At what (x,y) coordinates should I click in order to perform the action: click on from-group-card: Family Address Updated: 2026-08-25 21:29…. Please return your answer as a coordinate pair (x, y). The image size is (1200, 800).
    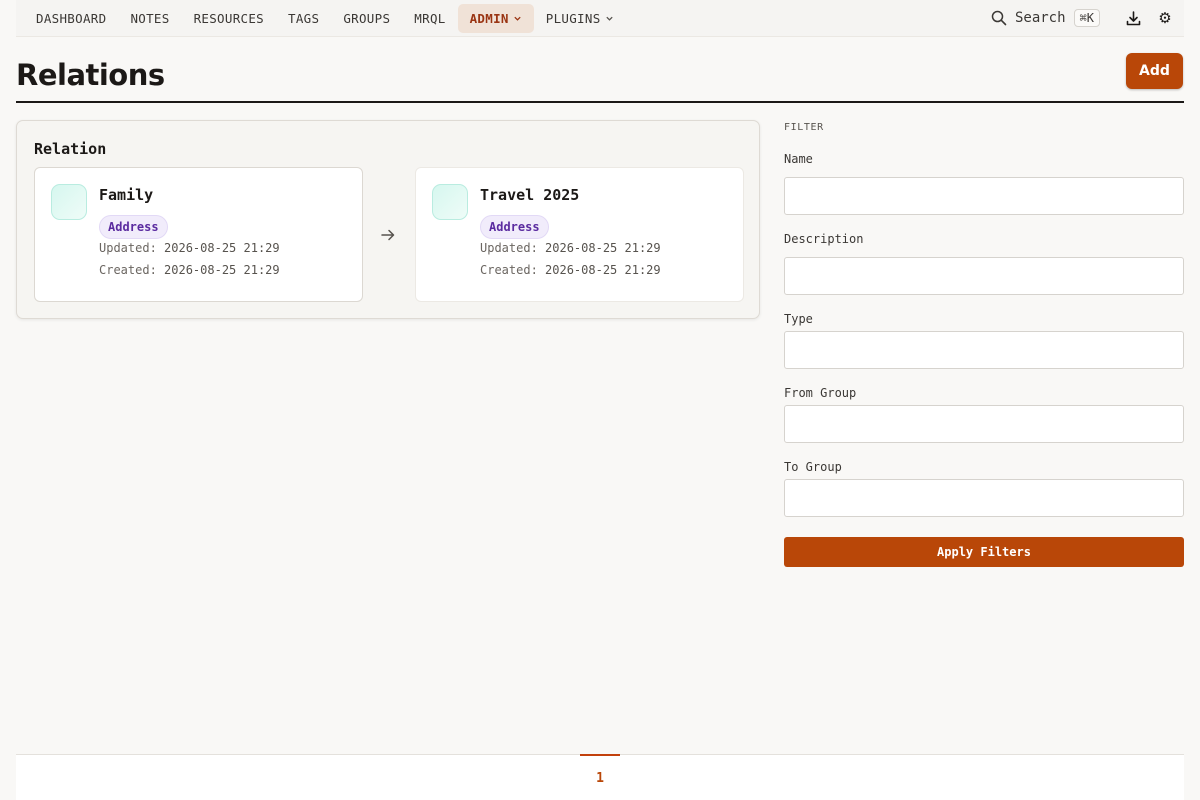
    Looking at the image, I should click on (198, 234).